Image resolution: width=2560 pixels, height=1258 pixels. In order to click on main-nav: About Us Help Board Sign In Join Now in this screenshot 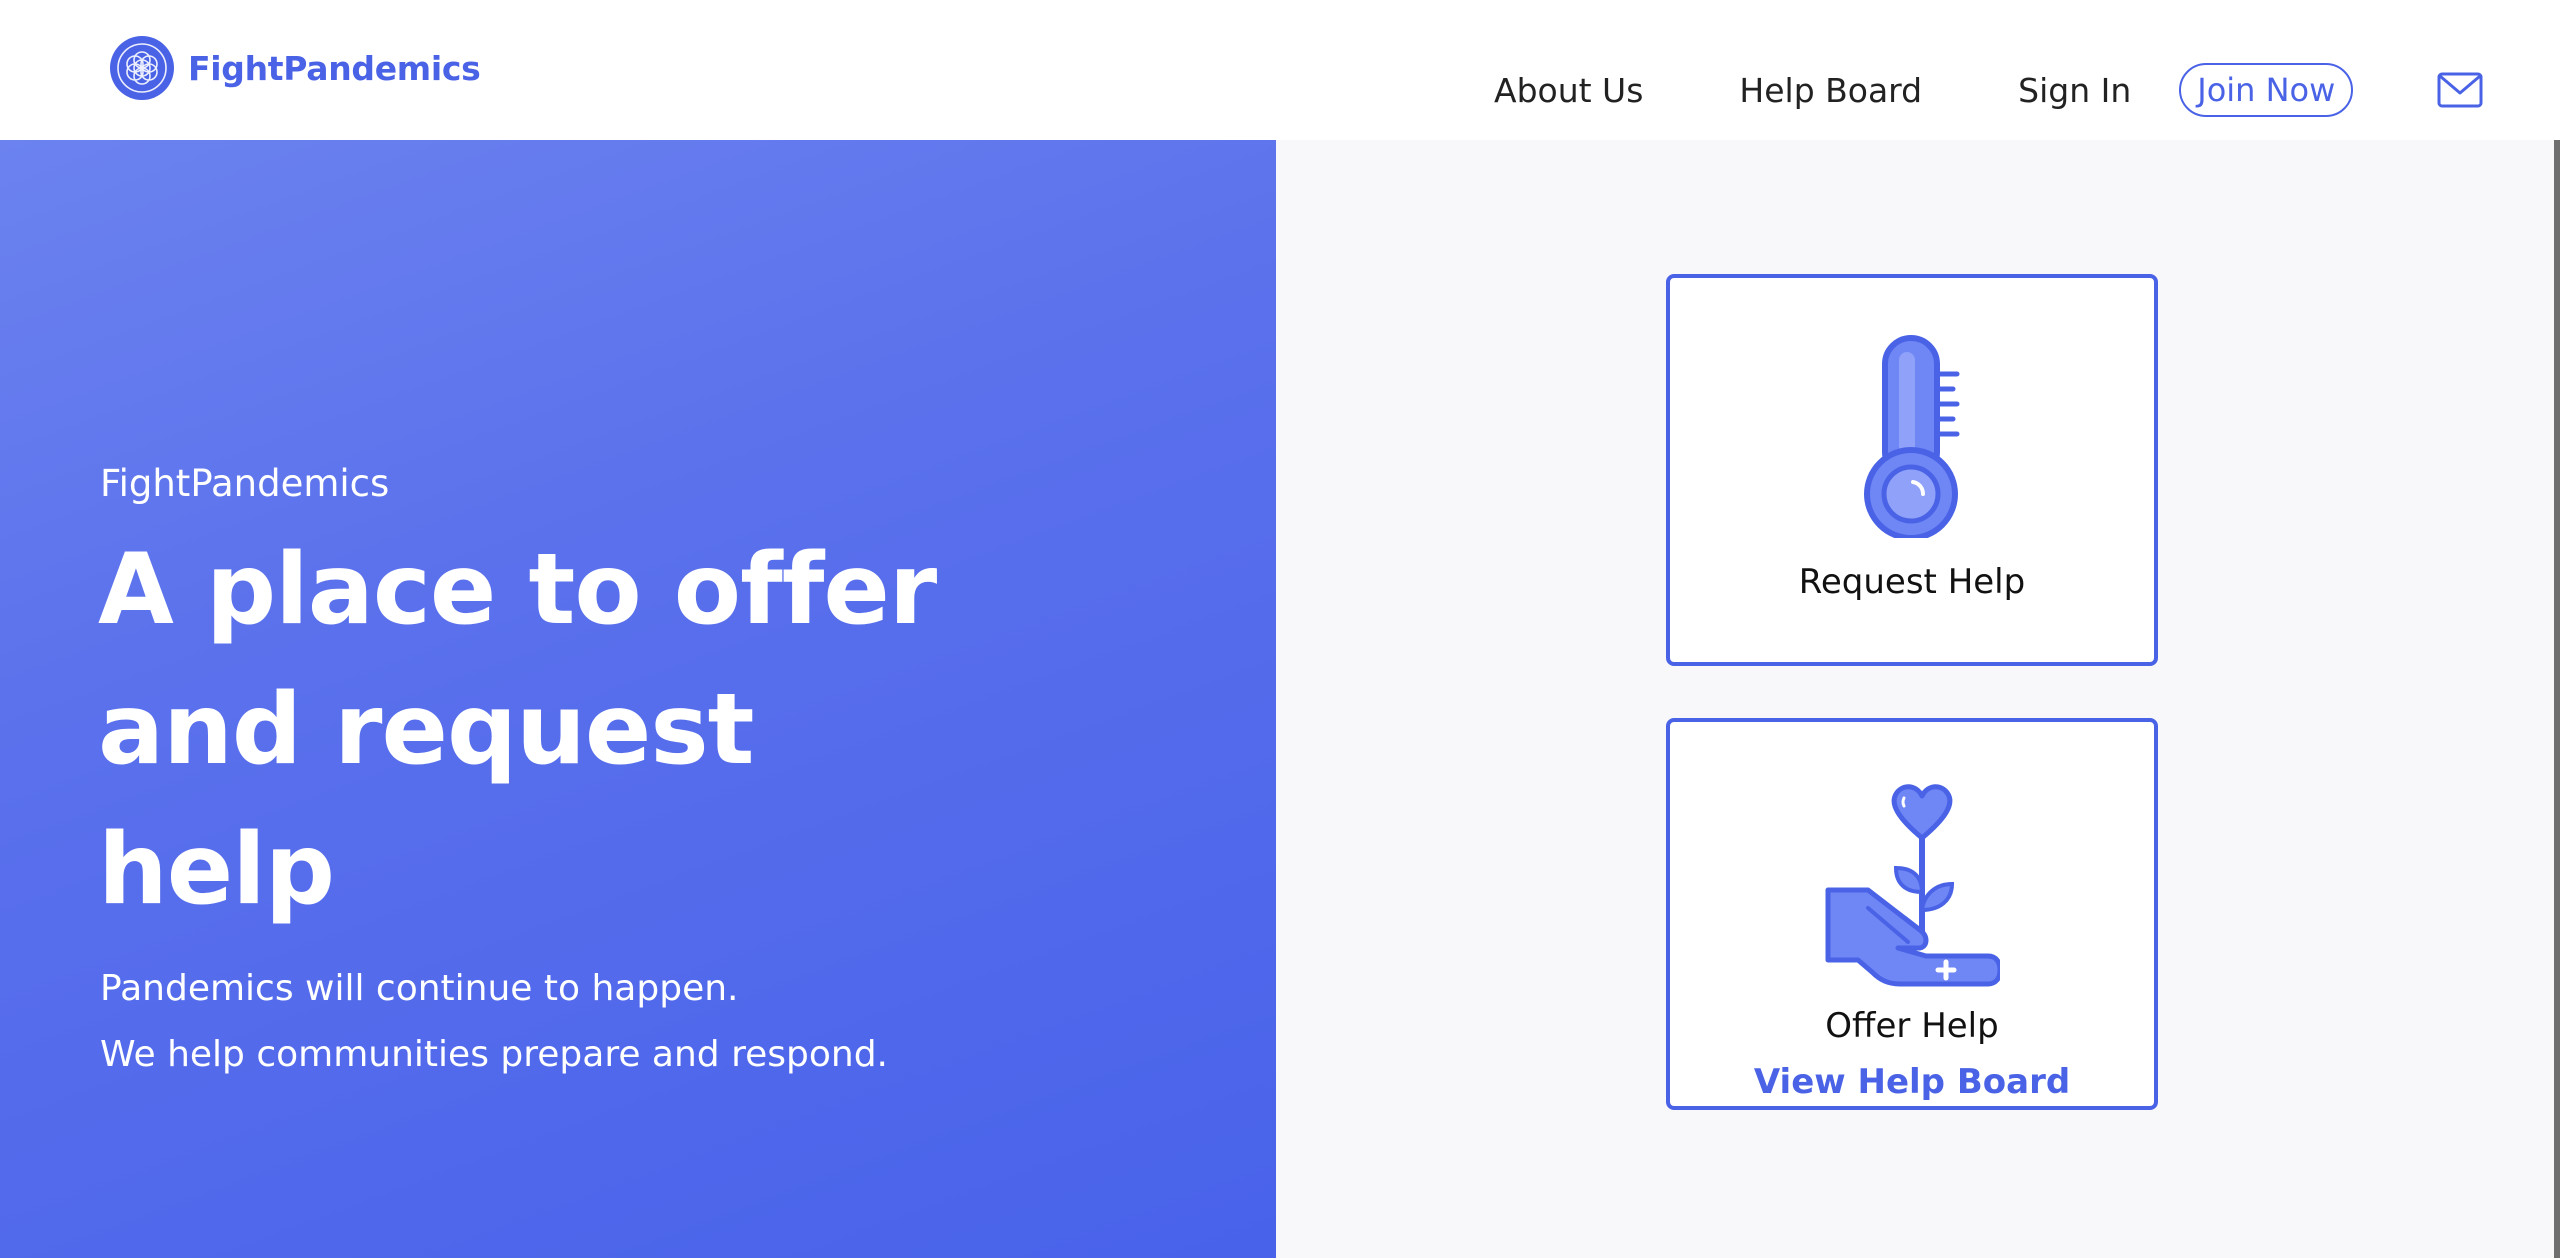, I will do `click(1988, 90)`.